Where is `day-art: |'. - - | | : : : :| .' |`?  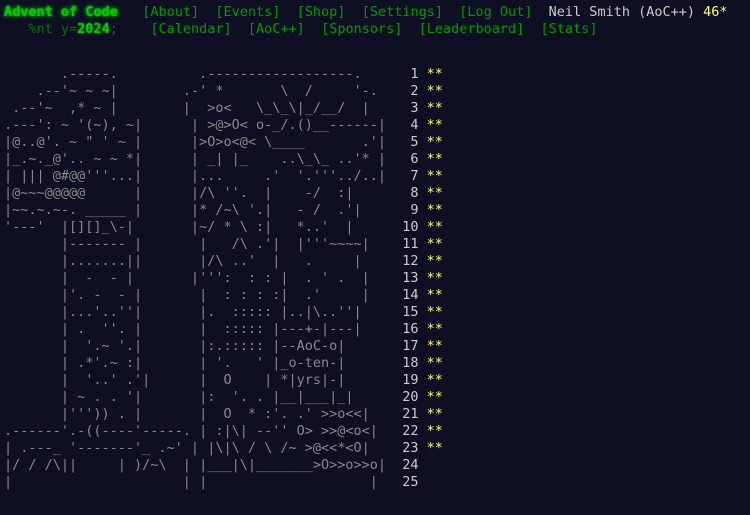
day-art: |'. - - | | : : : :| .' | is located at coordinates (199, 295).